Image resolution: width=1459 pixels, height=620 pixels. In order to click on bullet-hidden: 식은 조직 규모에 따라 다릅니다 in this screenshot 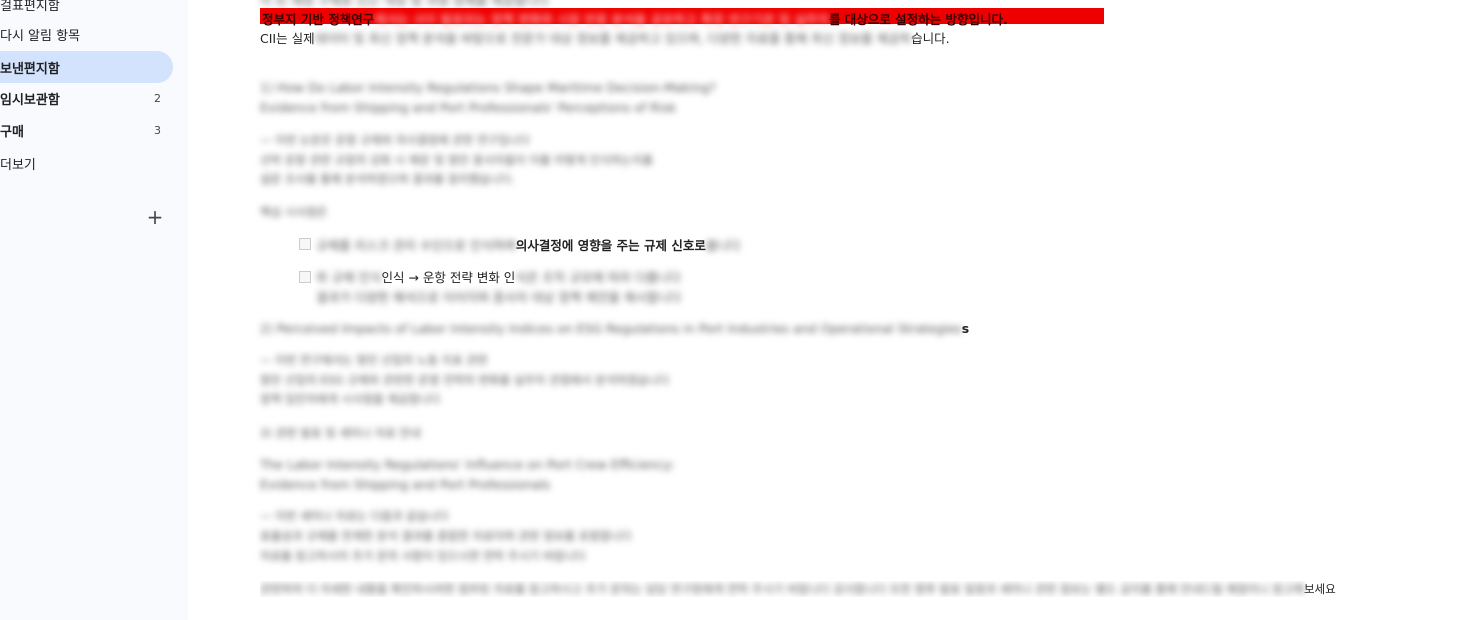, I will do `click(598, 277)`.